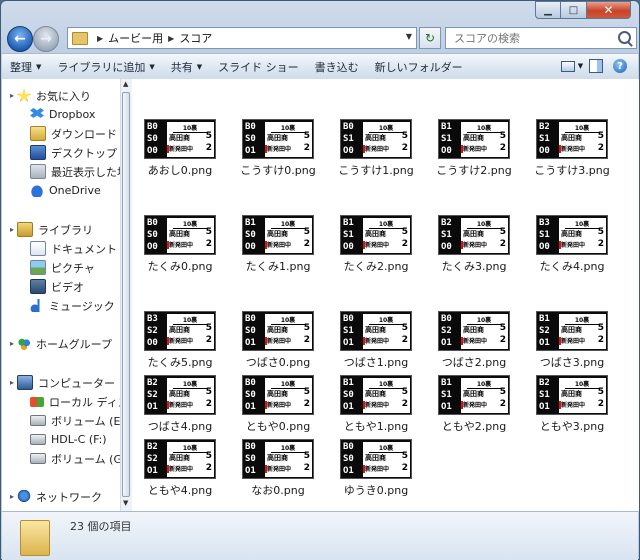 Image resolution: width=640 pixels, height=560 pixels. I want to click on search-input, so click(534, 38).